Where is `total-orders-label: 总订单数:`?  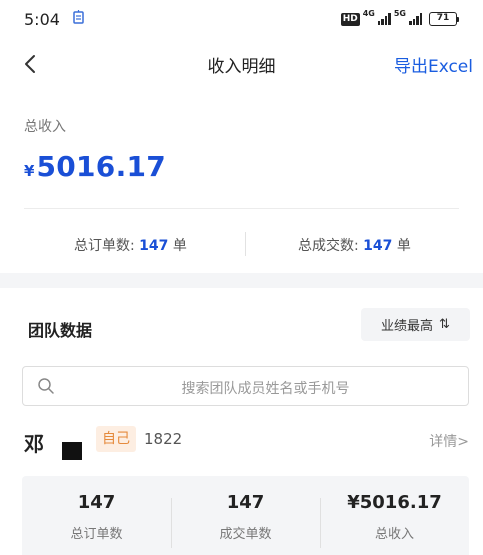
total-orders-label: 总订单数: is located at coordinates (107, 246).